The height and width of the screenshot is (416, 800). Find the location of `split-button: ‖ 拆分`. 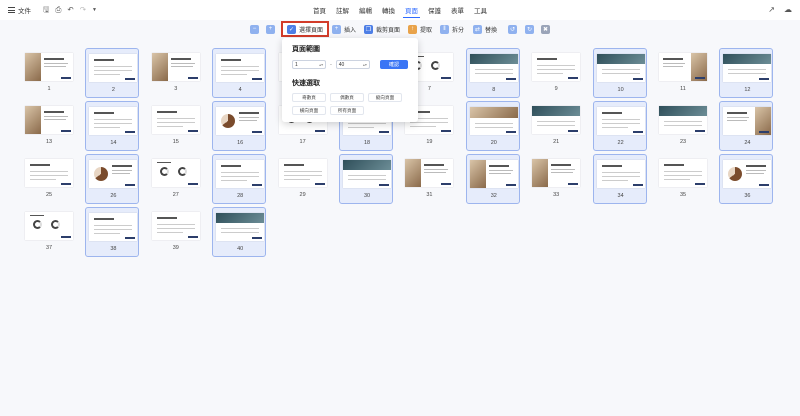

split-button: ‖ 拆分 is located at coordinates (452, 29).